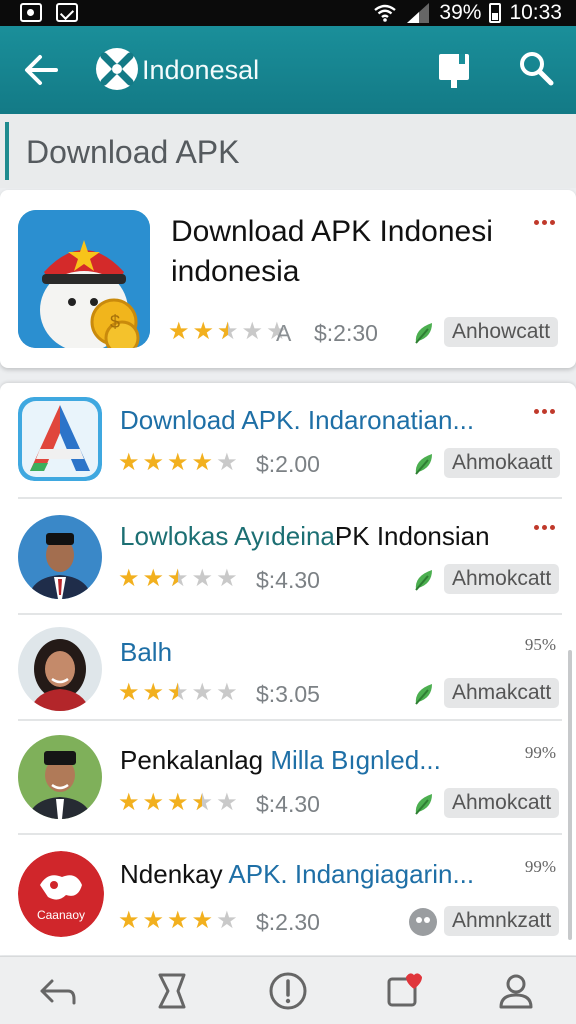 This screenshot has height=1024, width=576. What do you see at coordinates (31, 12) in the screenshot?
I see `notification-icon` at bounding box center [31, 12].